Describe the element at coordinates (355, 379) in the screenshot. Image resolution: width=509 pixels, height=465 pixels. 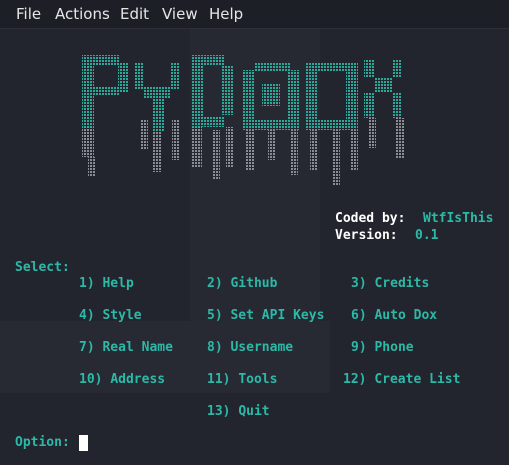
I see `option-number: 12)` at that location.